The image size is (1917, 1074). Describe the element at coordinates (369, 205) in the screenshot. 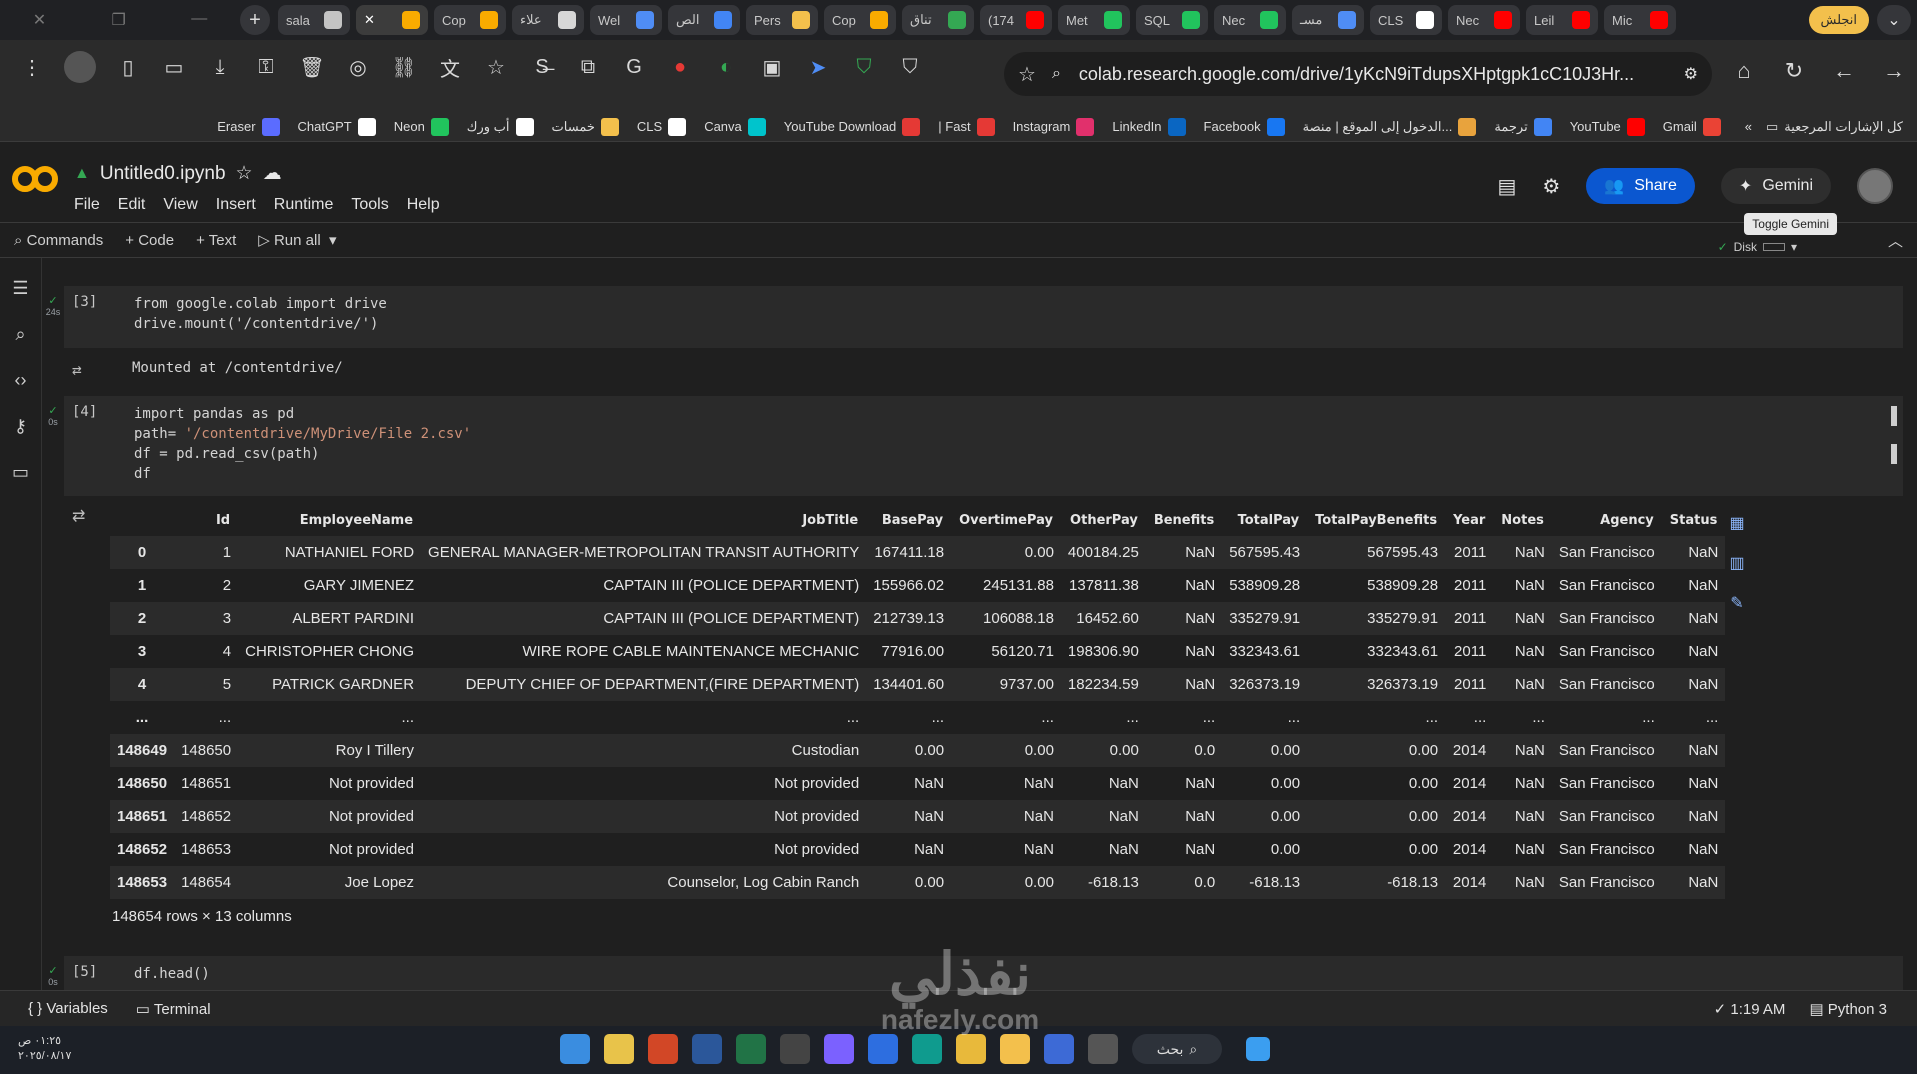

I see `menu-item-tools: Tools` at that location.